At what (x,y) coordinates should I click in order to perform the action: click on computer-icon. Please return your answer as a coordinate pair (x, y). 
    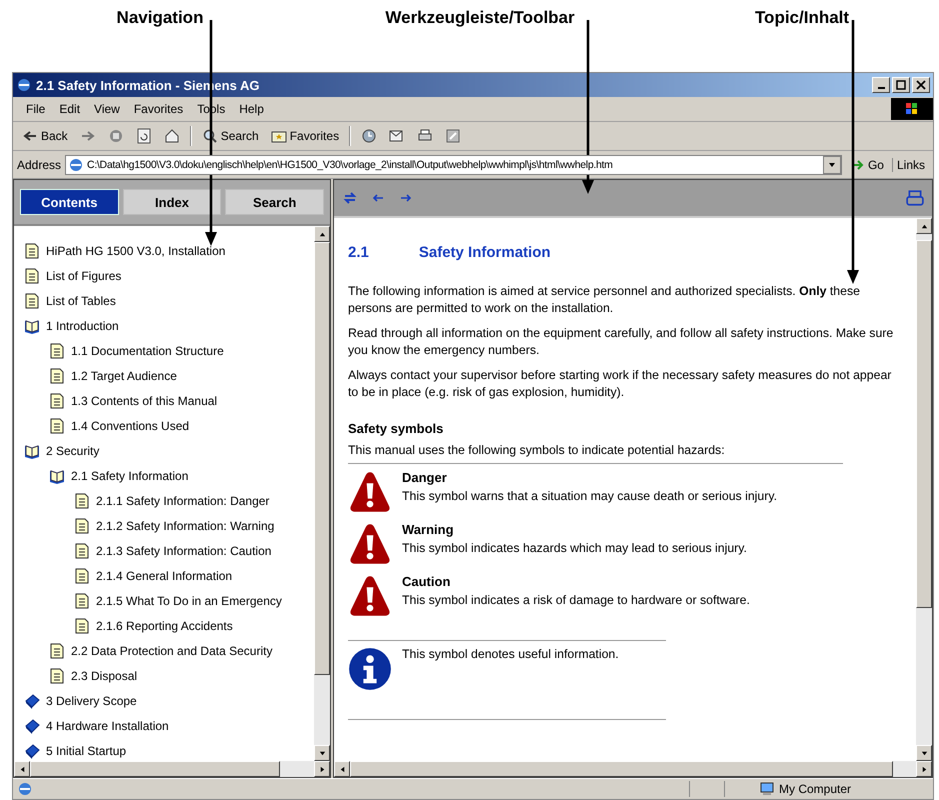
    Looking at the image, I should click on (767, 789).